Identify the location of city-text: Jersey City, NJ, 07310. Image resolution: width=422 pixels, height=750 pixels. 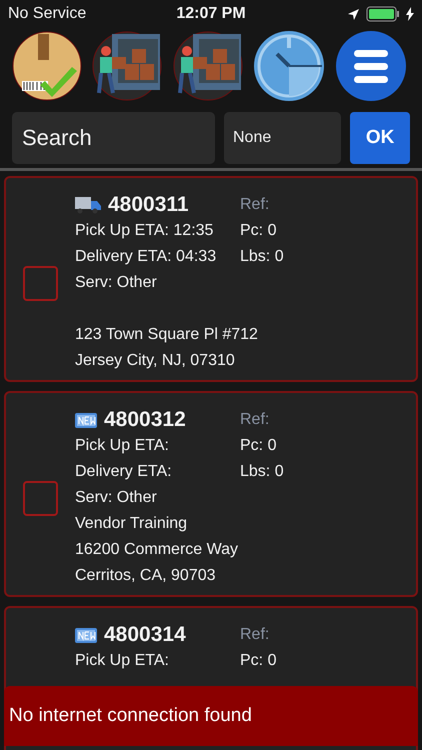
(155, 361).